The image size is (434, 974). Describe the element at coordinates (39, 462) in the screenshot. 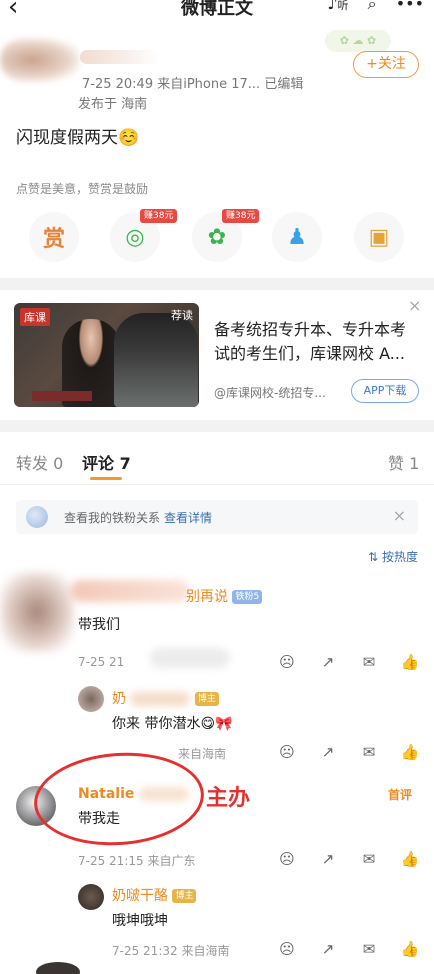

I see `tab-repost: 转发 0` at that location.